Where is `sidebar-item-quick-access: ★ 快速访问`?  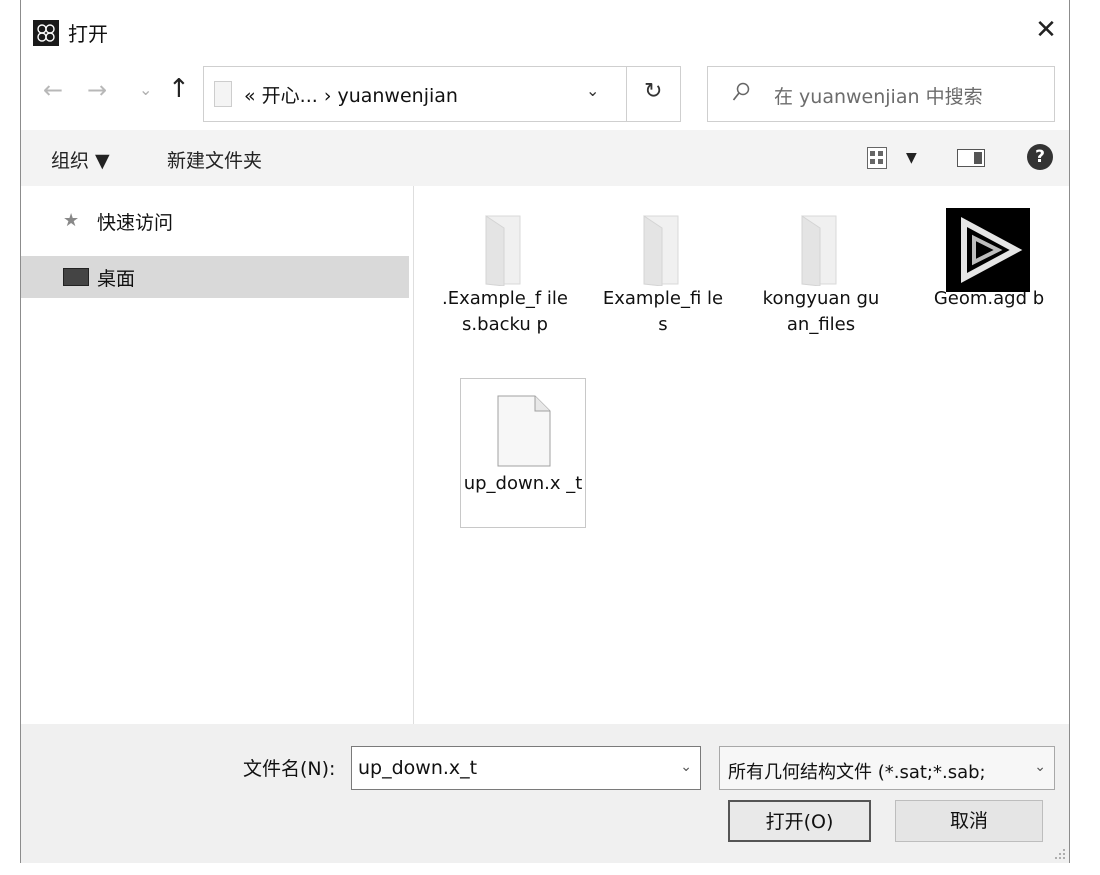 sidebar-item-quick-access: ★ 快速访问 is located at coordinates (215, 221).